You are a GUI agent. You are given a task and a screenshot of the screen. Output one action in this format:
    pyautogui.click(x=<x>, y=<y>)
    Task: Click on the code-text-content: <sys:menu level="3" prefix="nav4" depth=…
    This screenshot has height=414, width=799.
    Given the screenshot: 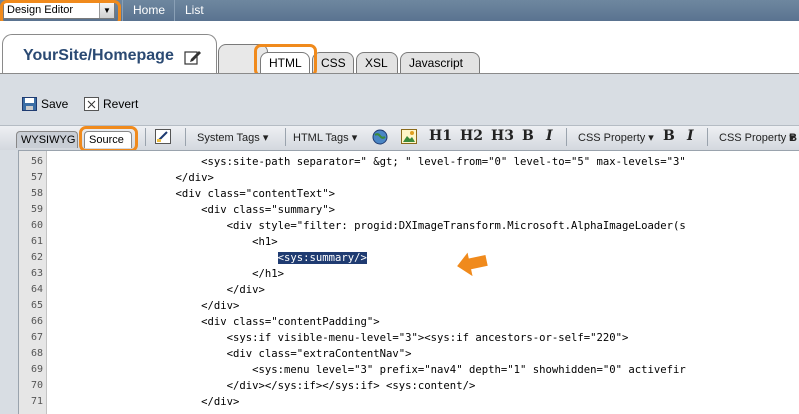 What is the action you would take?
    pyautogui.click(x=367, y=370)
    